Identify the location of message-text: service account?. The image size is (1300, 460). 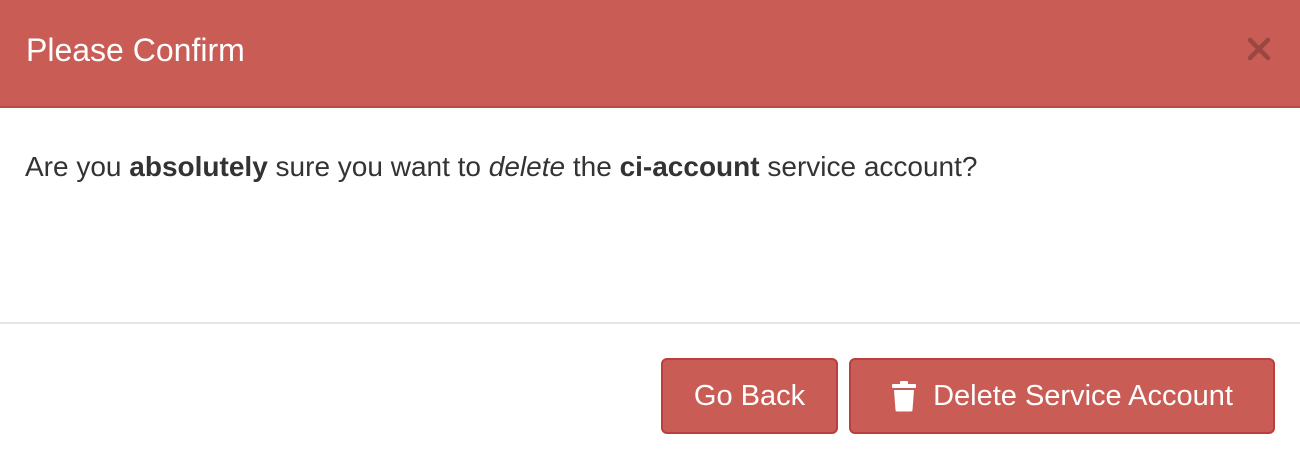
(868, 166).